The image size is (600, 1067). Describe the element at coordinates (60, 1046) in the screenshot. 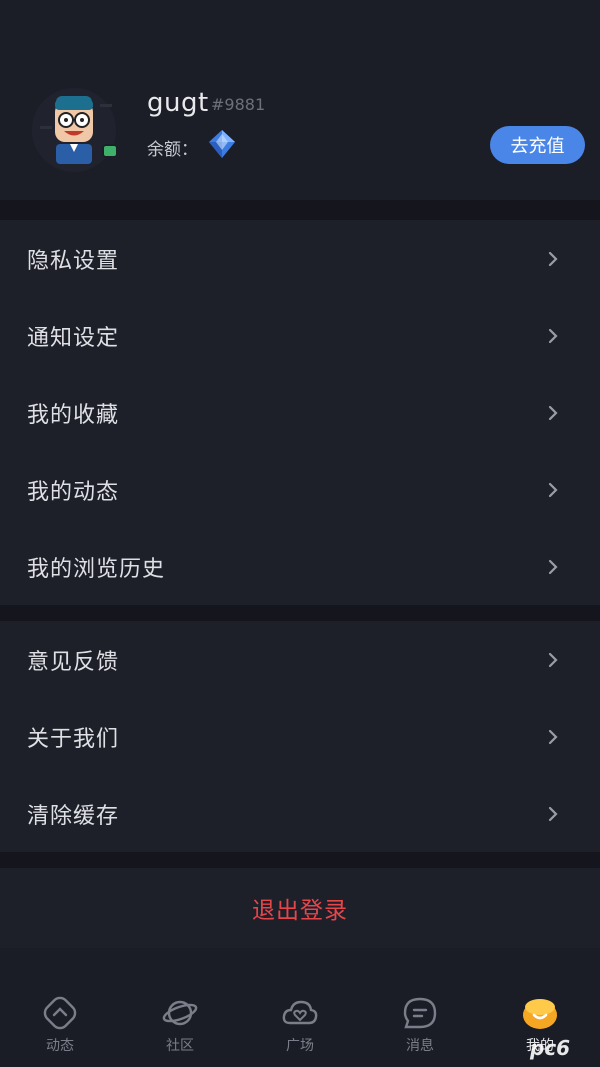

I see `tab-label: 动态` at that location.